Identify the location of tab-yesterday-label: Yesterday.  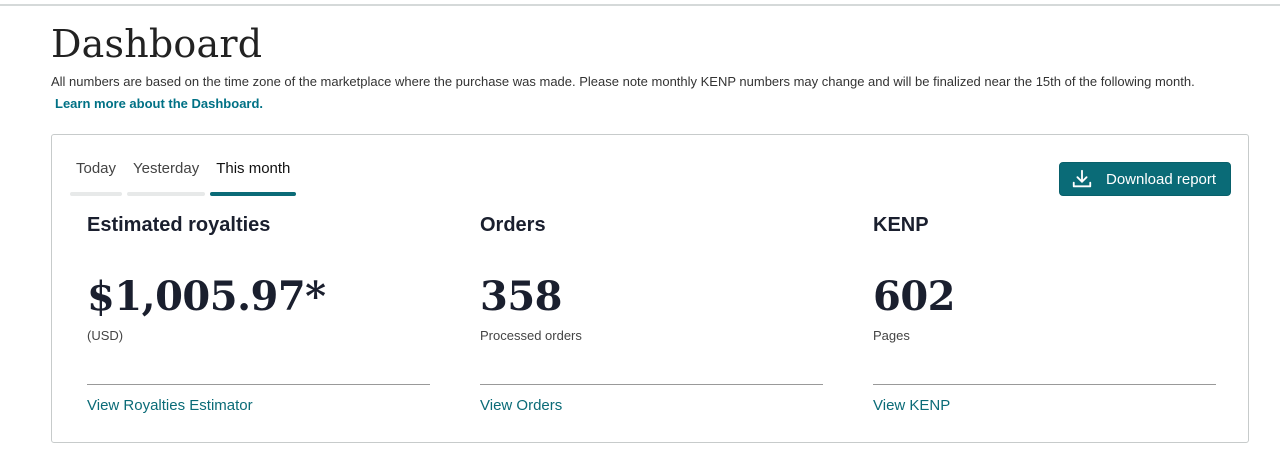
(166, 168).